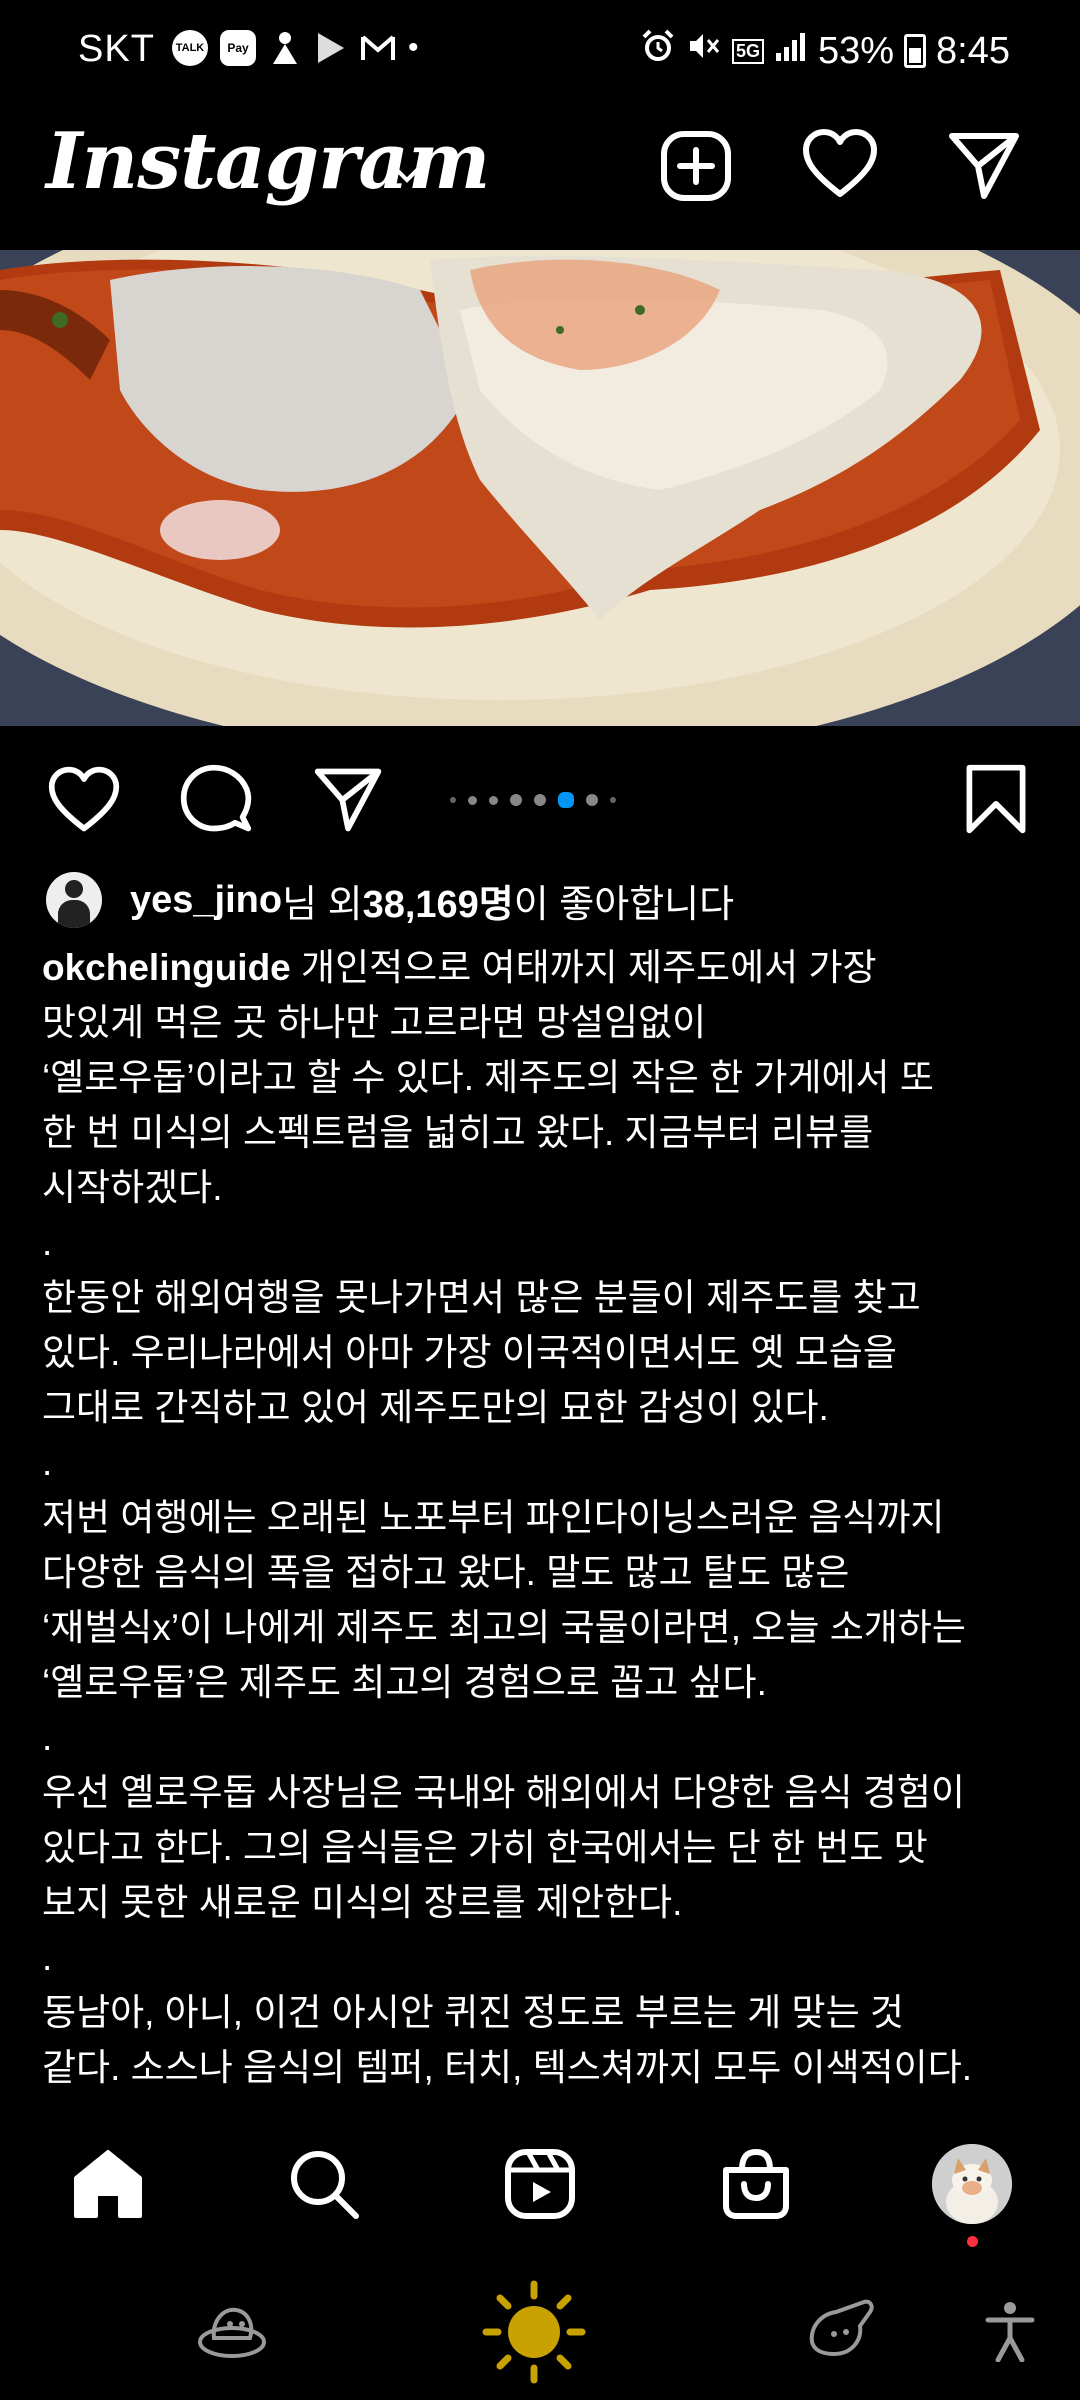  Describe the element at coordinates (378, 48) in the screenshot. I see `gmail-icon` at that location.